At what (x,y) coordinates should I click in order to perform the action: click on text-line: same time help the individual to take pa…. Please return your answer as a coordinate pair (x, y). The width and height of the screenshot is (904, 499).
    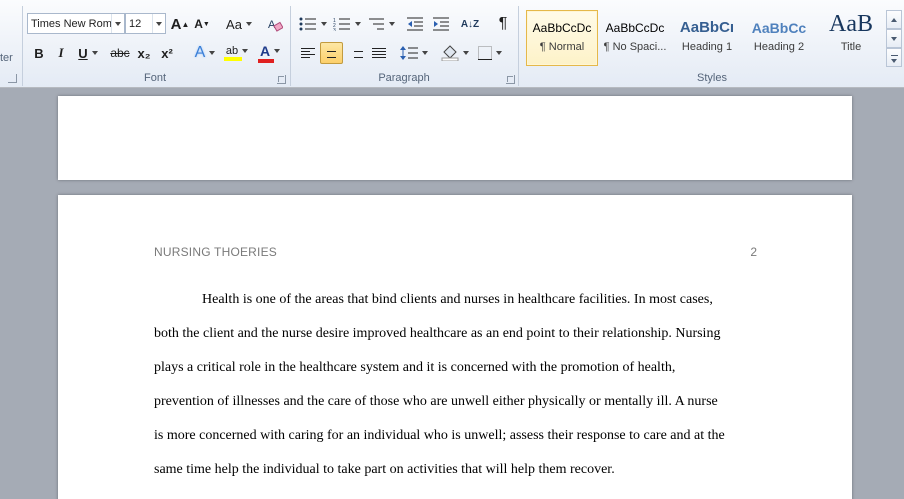
    Looking at the image, I should click on (384, 469).